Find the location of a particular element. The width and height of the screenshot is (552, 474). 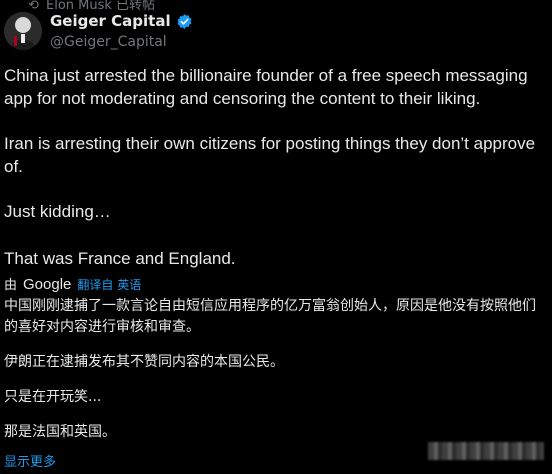

google-logo: Google is located at coordinates (47, 284).